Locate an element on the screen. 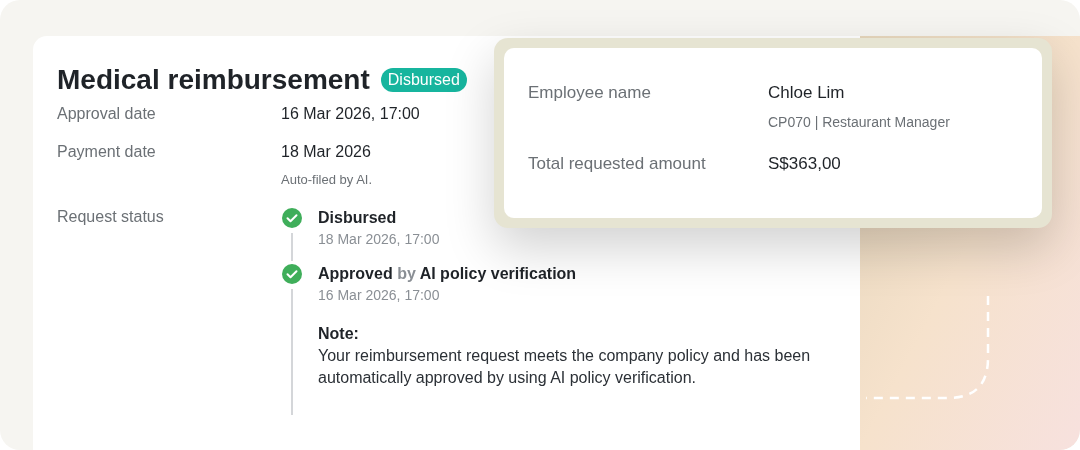 This screenshot has height=450, width=1080. field-value: 18 Mar 2026 is located at coordinates (326, 152).